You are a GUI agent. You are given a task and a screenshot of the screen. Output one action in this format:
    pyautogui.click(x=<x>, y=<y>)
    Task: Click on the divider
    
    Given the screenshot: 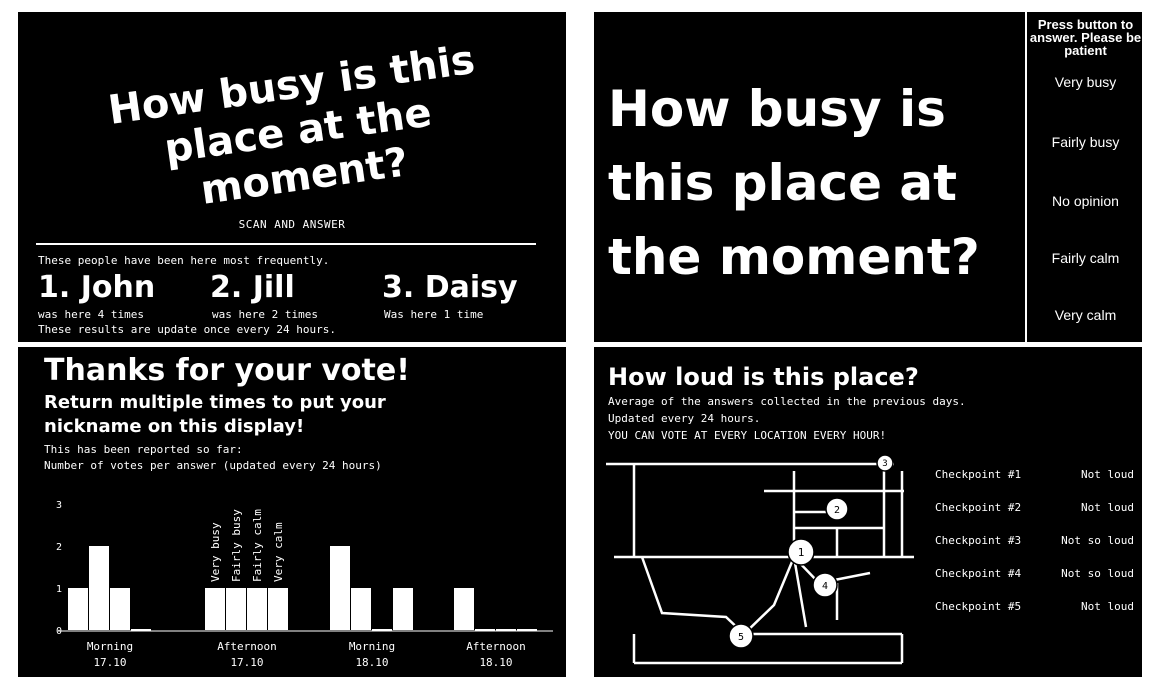 What is the action you would take?
    pyautogui.click(x=286, y=244)
    